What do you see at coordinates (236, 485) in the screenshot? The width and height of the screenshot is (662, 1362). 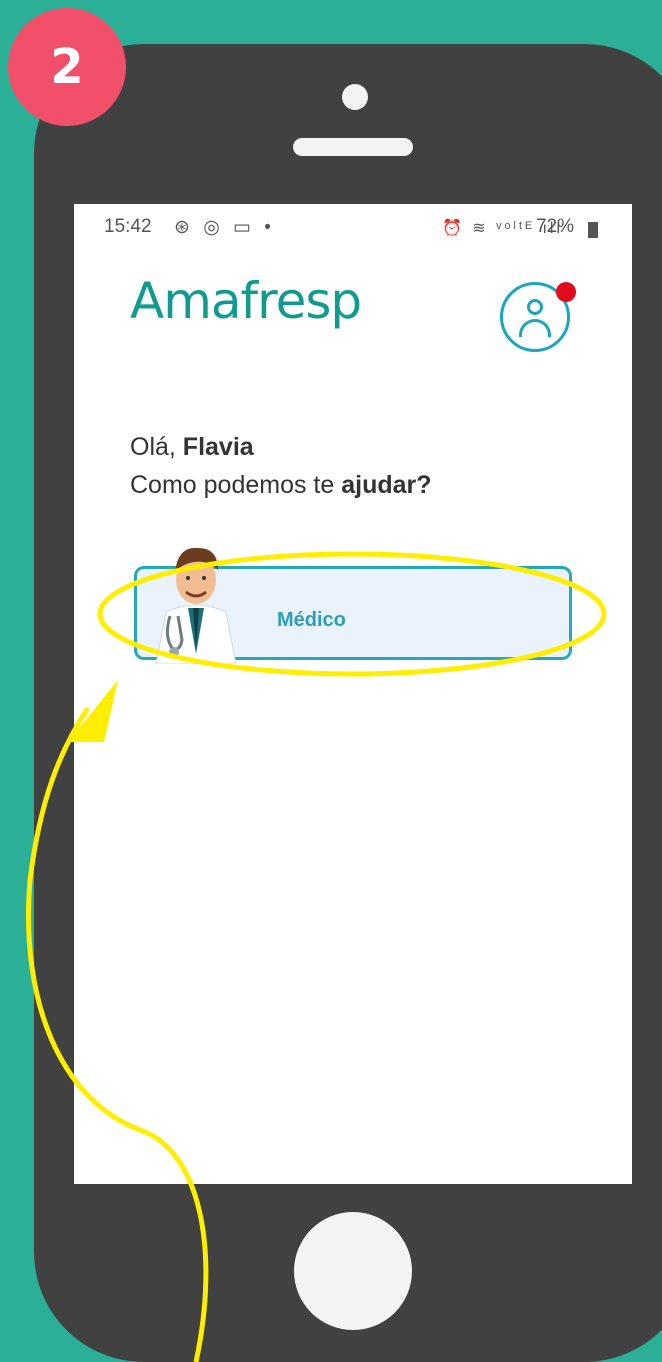 I see `question-prefix: Como podemos te` at bounding box center [236, 485].